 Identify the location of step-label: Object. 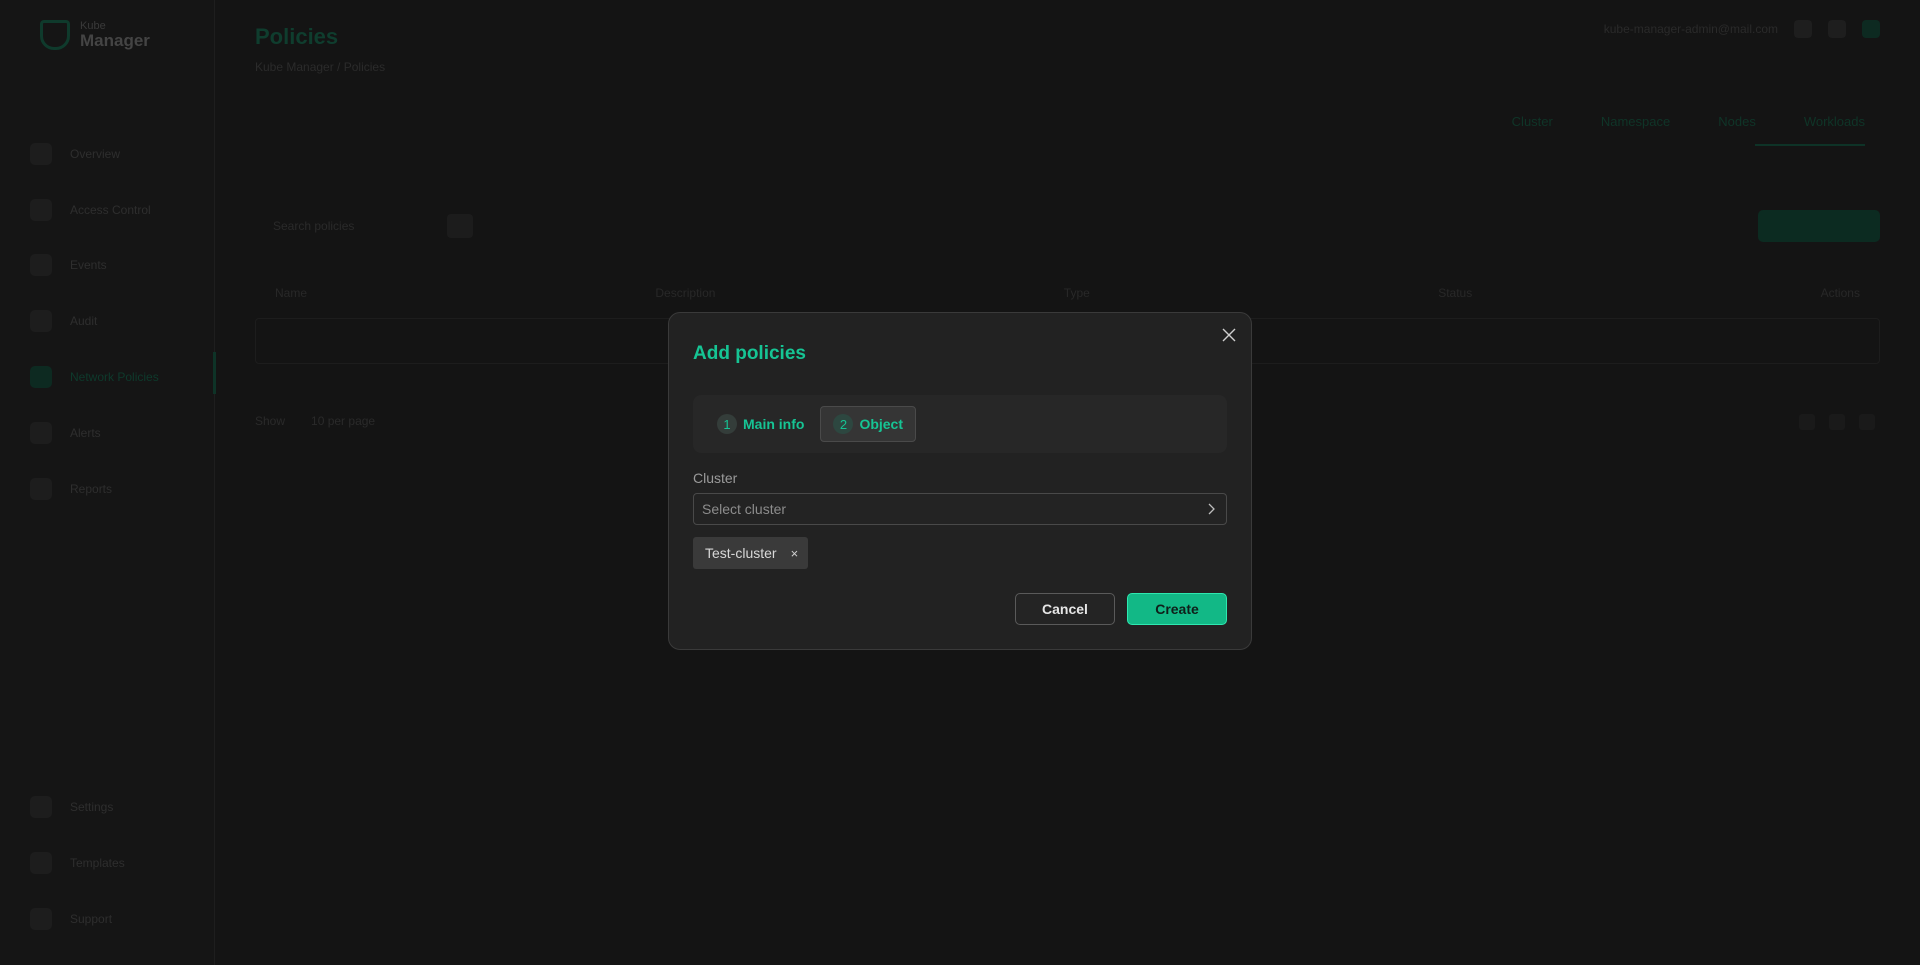
(881, 424).